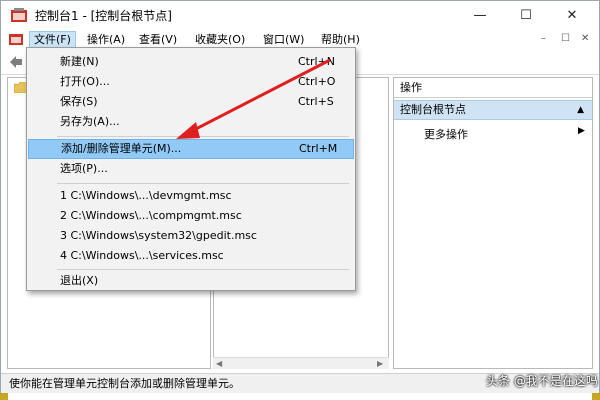 The width and height of the screenshot is (600, 400). I want to click on menu-item-recent-4: 4 C:\Windows\...\services.msc, so click(191, 256).